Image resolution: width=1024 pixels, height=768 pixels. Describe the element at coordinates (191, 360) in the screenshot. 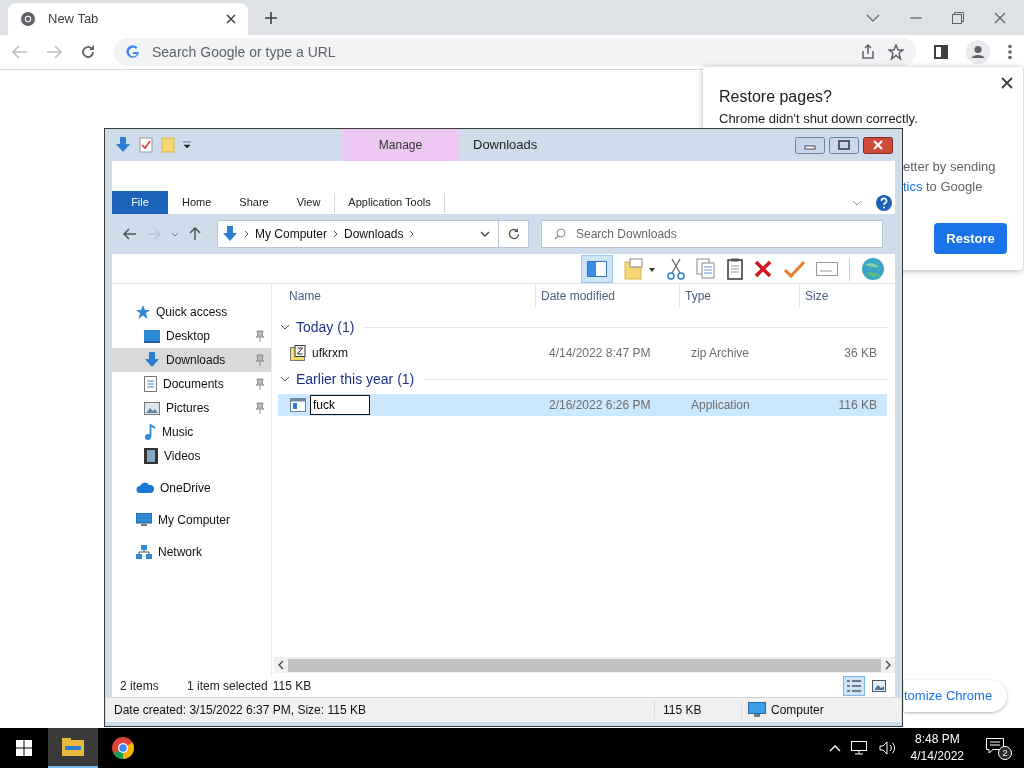

I see `nav-item: Downloads` at that location.